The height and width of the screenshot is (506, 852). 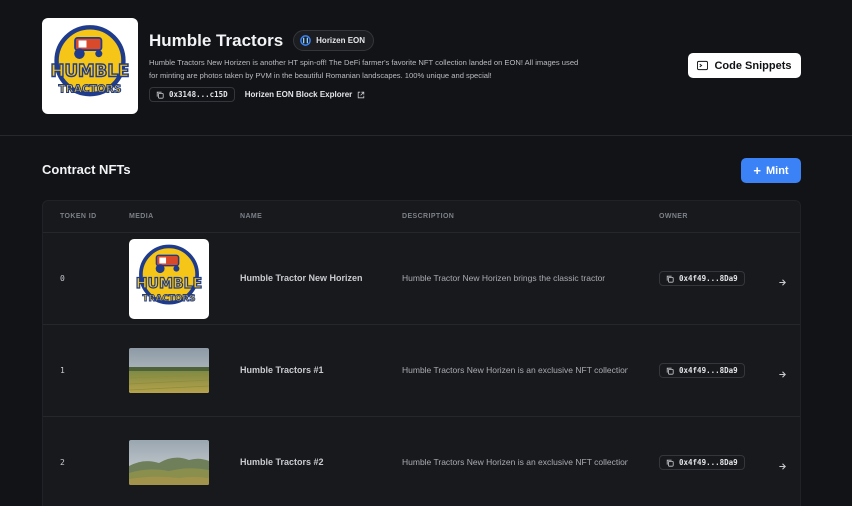 I want to click on horizen-logo-icon, so click(x=305, y=40).